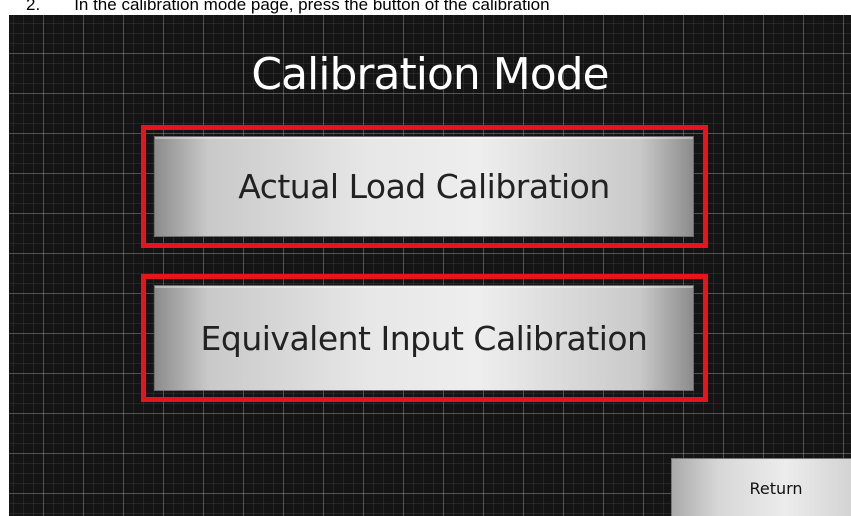 Image resolution: width=851 pixels, height=516 pixels. What do you see at coordinates (776, 488) in the screenshot?
I see `return-button-label: Return` at bounding box center [776, 488].